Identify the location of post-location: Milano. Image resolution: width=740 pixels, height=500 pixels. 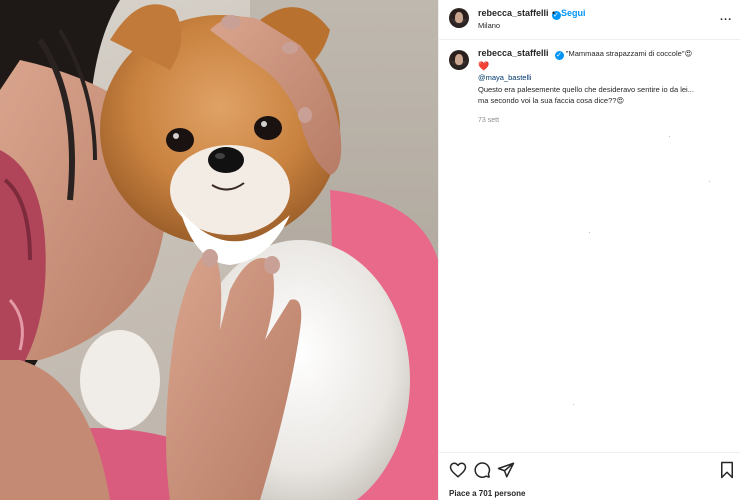
(489, 25).